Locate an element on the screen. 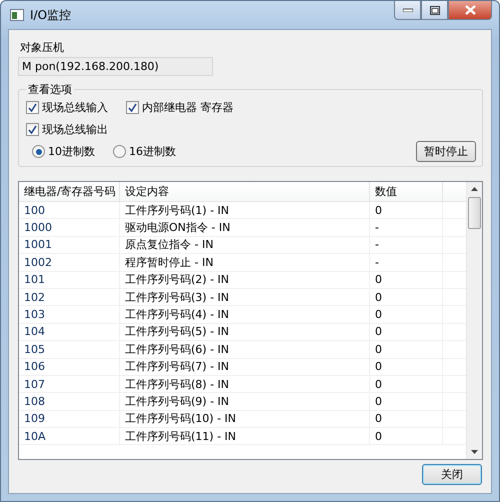 The image size is (500, 502). table-cell: 驱动电源ON指令 - IN is located at coordinates (244, 227).